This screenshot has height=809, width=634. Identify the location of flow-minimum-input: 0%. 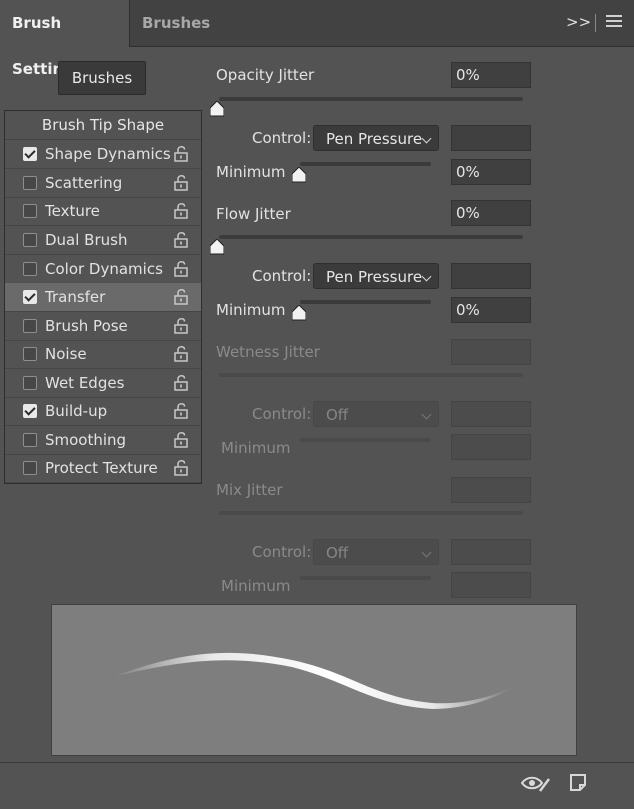
(491, 310).